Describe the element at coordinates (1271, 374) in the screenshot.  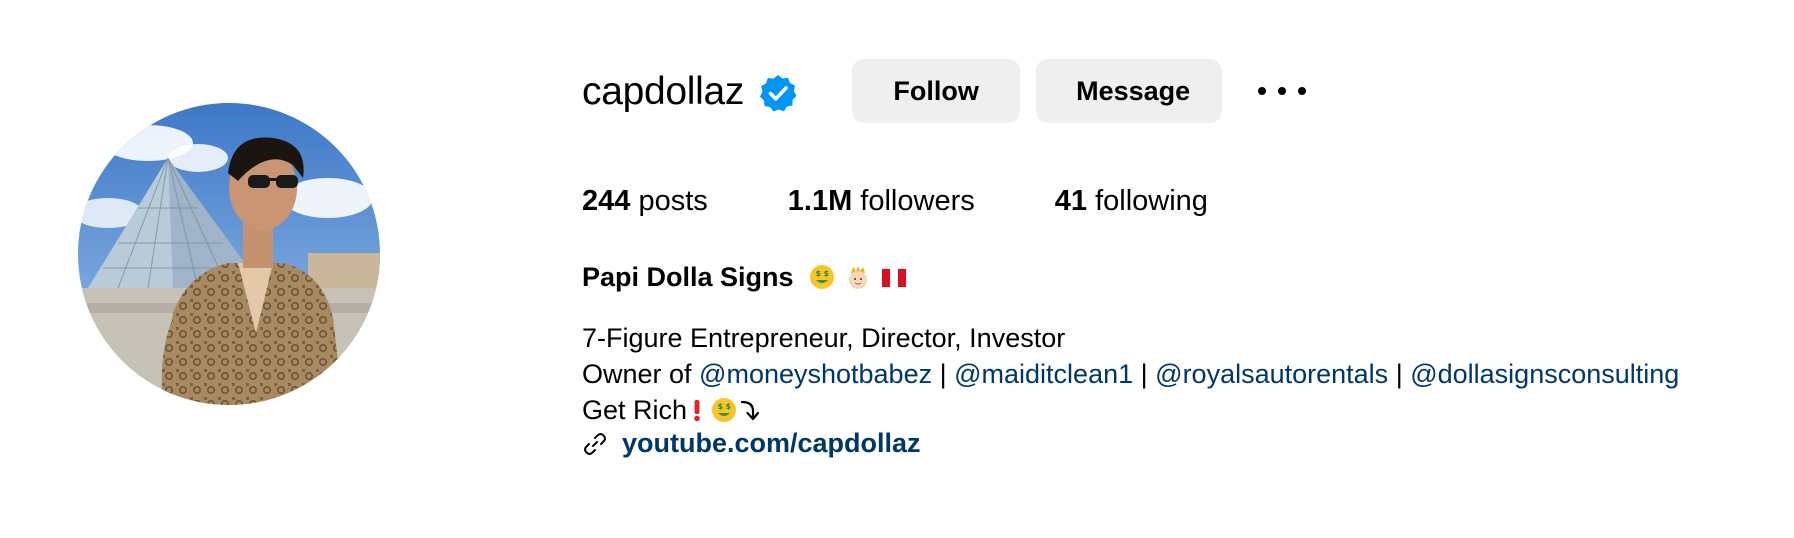
I see `mention-link: @royalsautorentals` at that location.